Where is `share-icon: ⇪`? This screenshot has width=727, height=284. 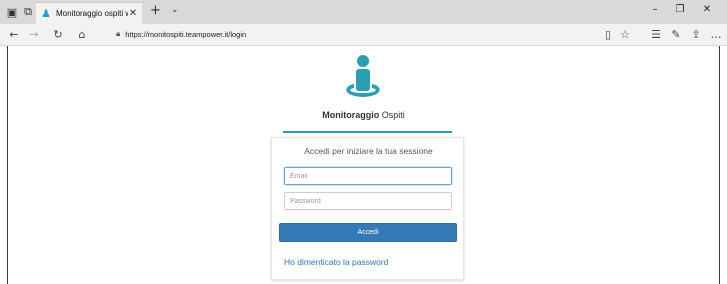
share-icon: ⇪ is located at coordinates (696, 35).